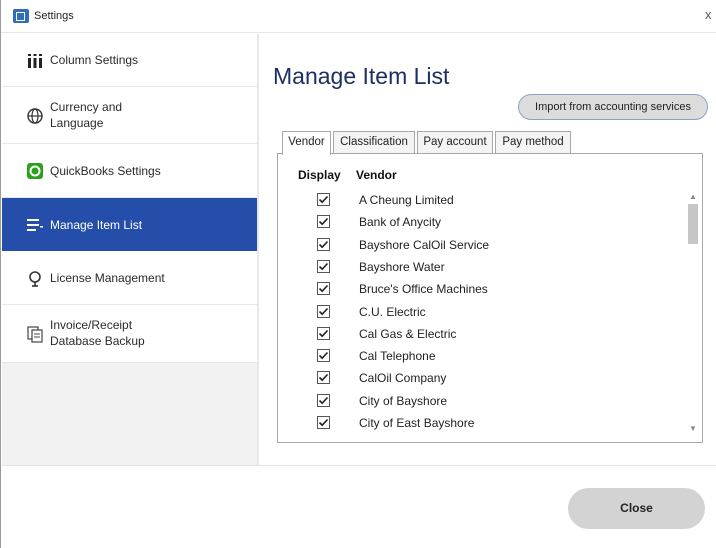 The image size is (716, 548). Describe the element at coordinates (374, 142) in the screenshot. I see `tab-classification: Classification` at that location.